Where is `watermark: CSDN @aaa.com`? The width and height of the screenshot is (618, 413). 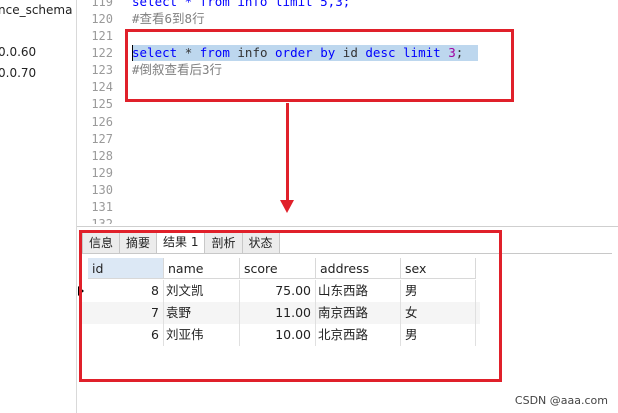 watermark: CSDN @aaa.com is located at coordinates (561, 400).